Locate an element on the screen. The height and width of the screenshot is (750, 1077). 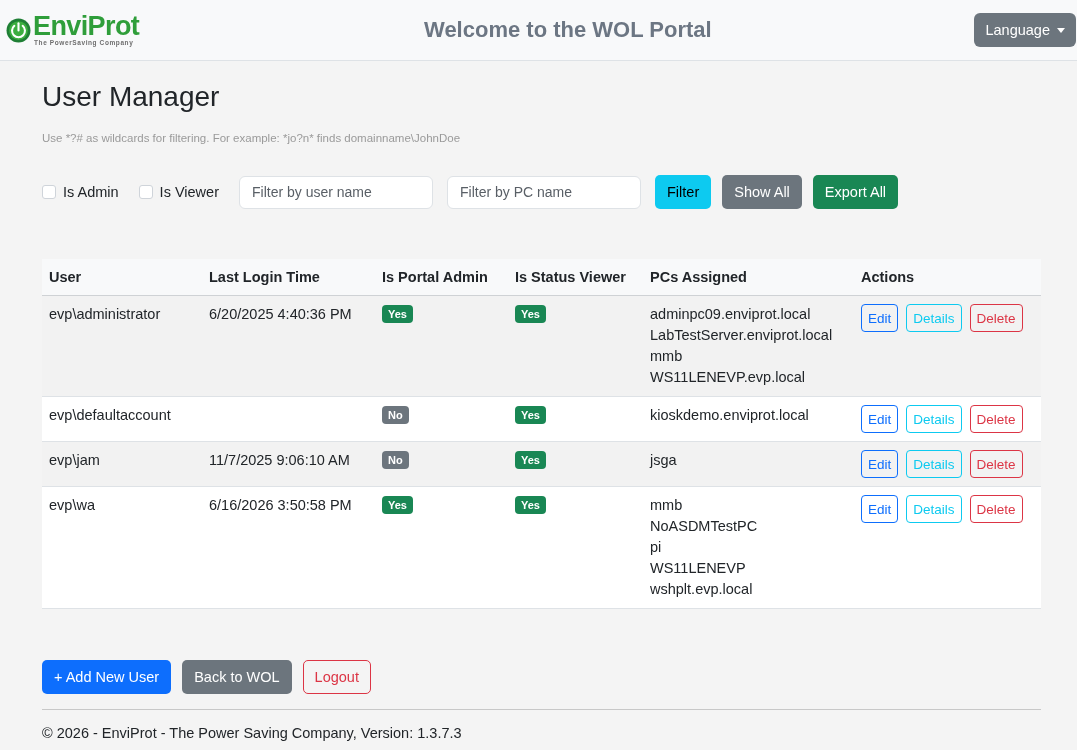
checkbox-label: Is Viewer is located at coordinates (189, 192).